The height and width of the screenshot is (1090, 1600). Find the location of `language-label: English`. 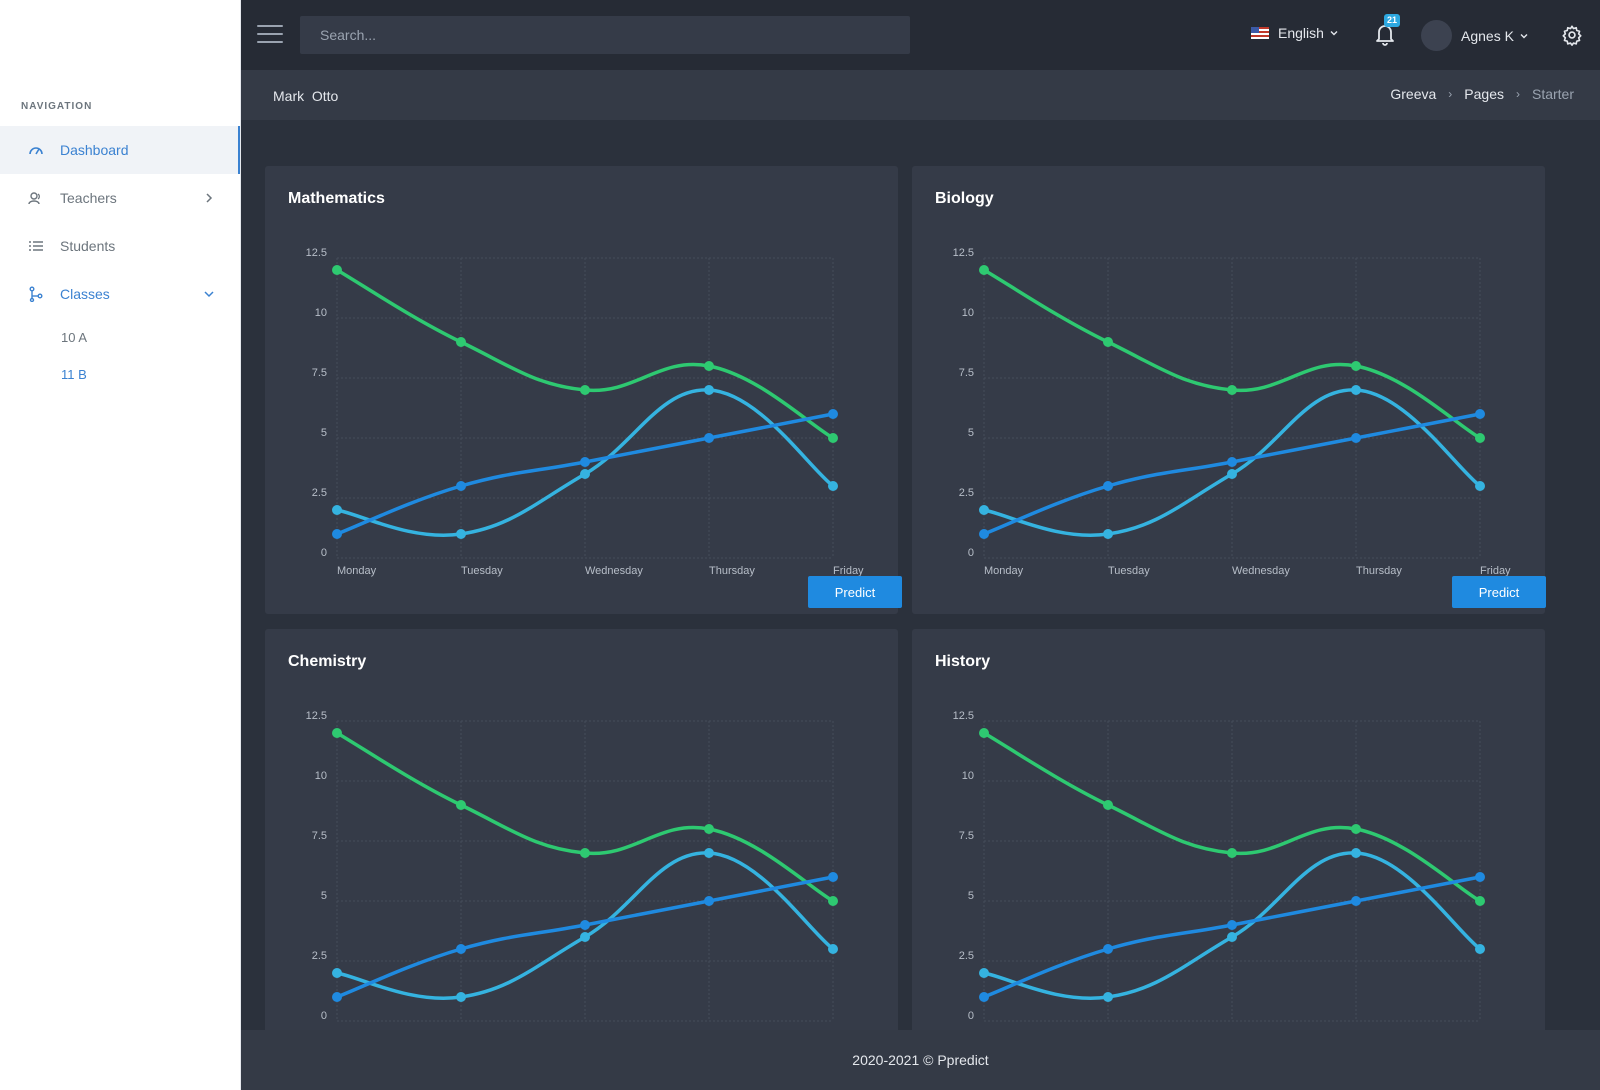

language-label: English is located at coordinates (1301, 33).